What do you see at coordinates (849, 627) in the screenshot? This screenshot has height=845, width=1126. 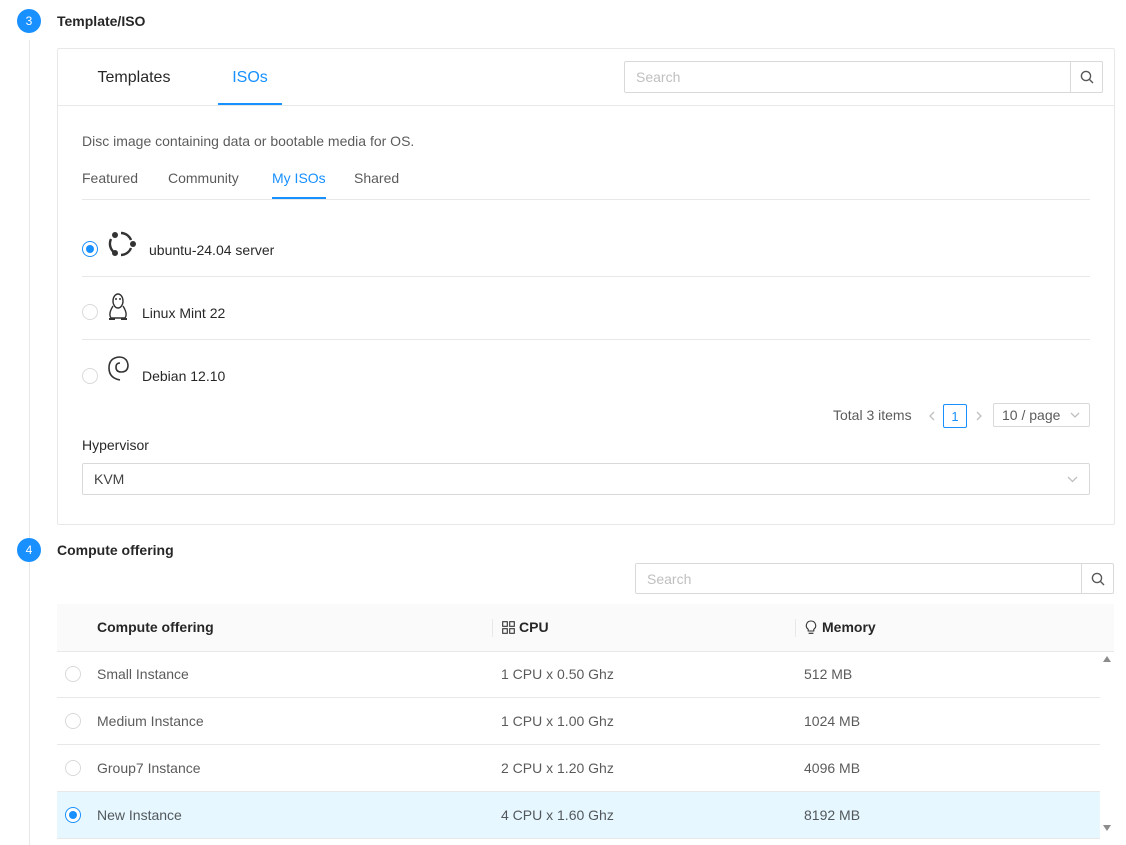 I see `column-header-memory: Memory` at bounding box center [849, 627].